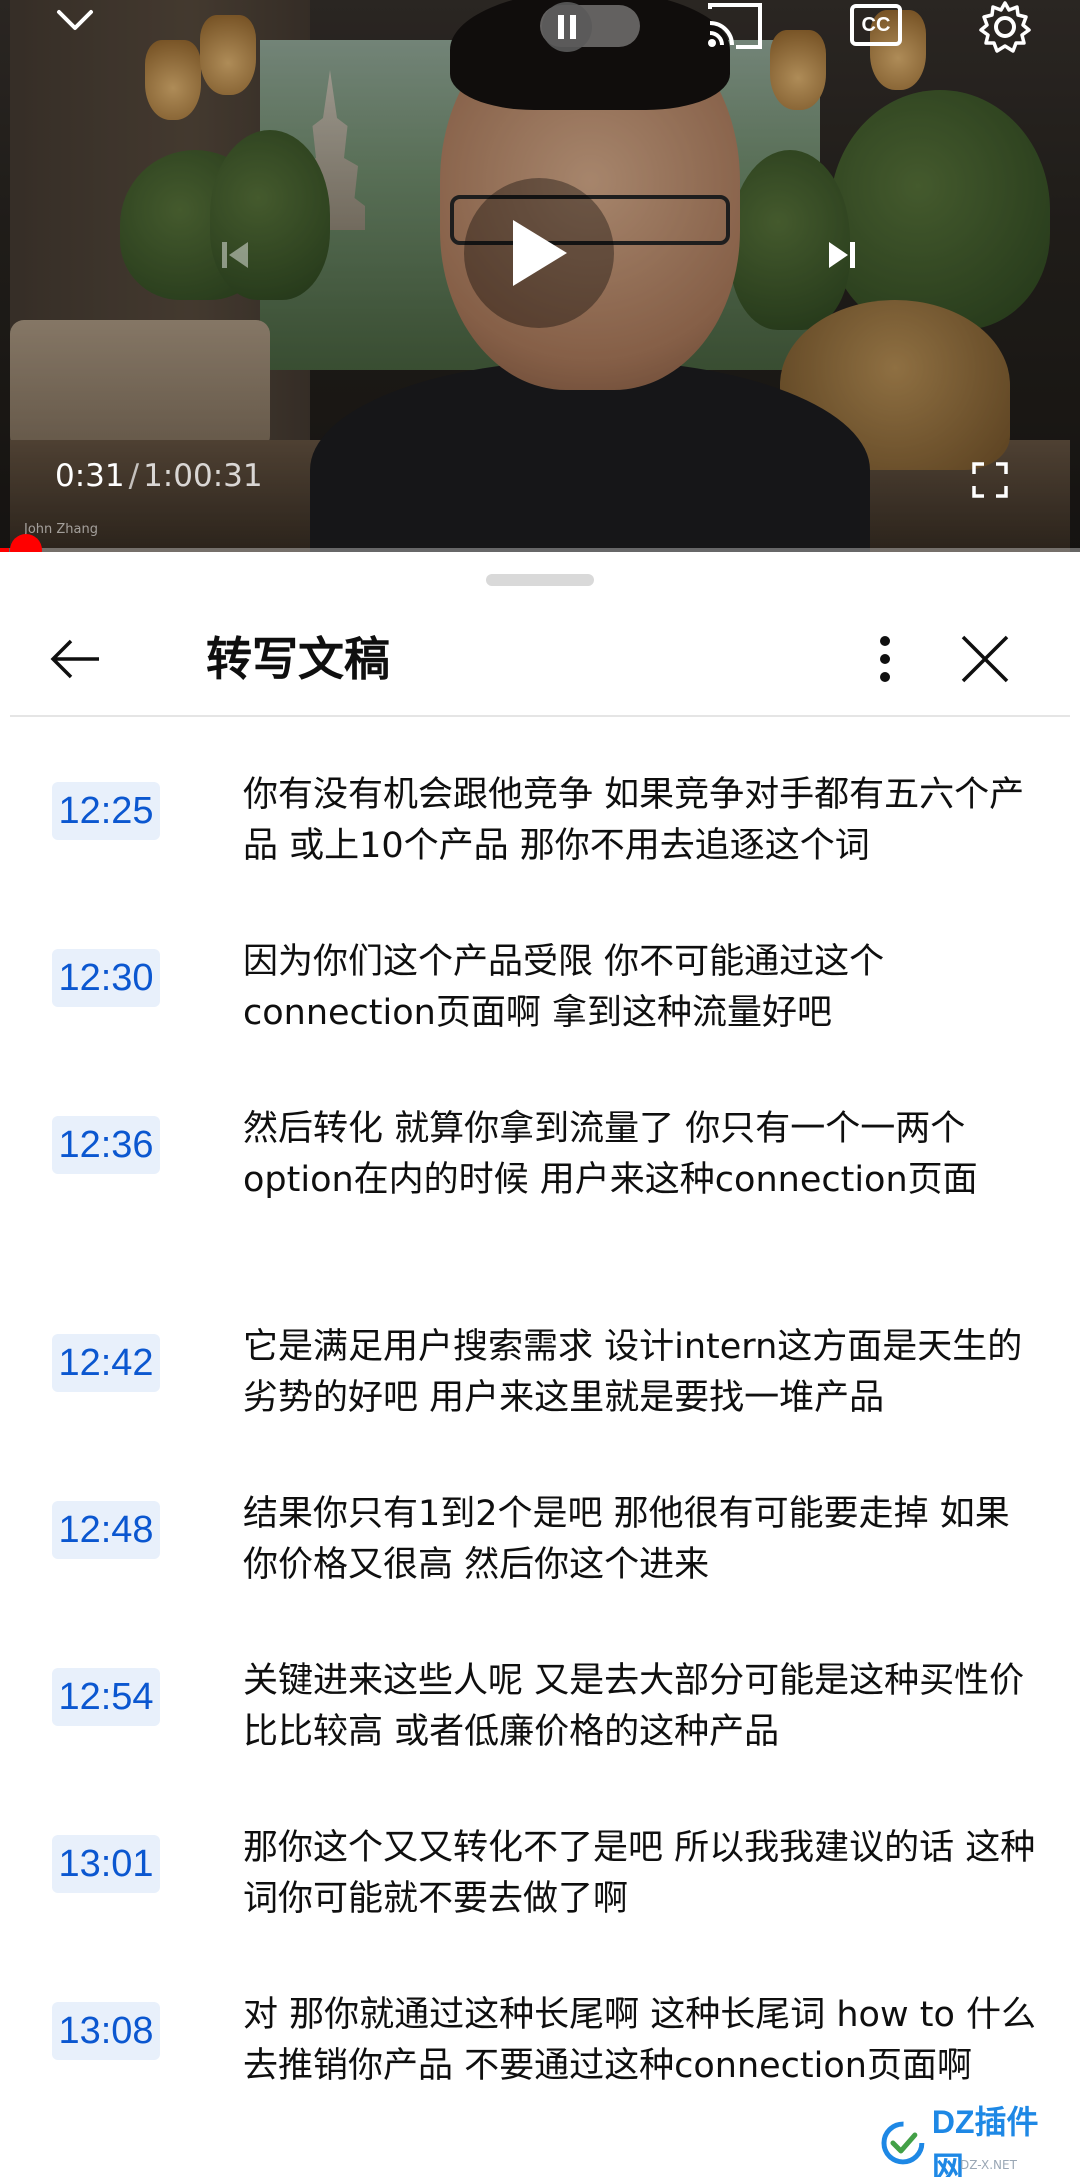  What do you see at coordinates (634, 1706) in the screenshot?
I see `segment-text: 关键进来这些人呢 又是去大部分可能是这种买性价比比较高 或者低廉价格的这种产品` at bounding box center [634, 1706].